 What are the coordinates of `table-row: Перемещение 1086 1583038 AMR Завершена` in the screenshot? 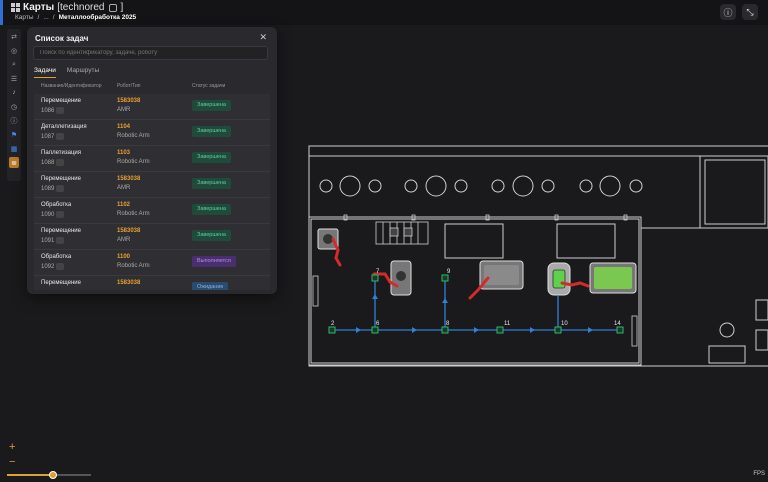 It's located at (152, 107).